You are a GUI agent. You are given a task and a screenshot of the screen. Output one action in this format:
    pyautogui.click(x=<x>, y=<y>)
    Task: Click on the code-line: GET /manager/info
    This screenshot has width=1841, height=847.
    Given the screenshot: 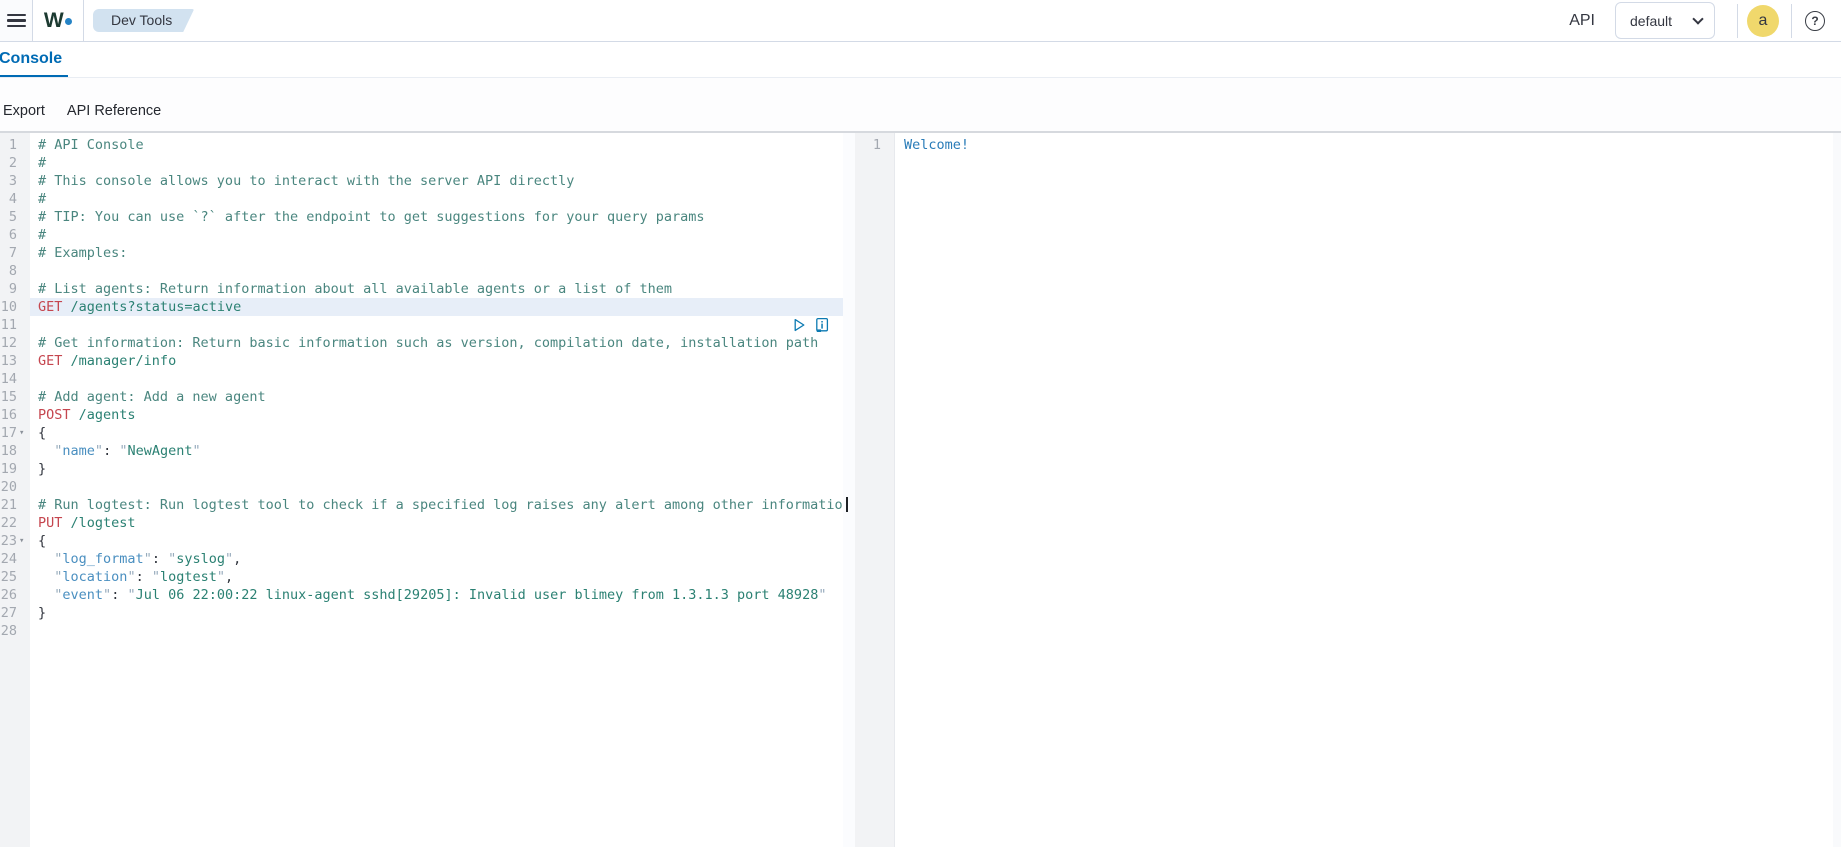 What is the action you would take?
    pyautogui.click(x=436, y=361)
    